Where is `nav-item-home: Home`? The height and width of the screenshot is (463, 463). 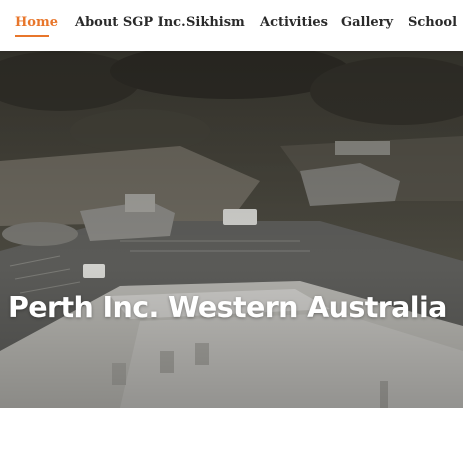 nav-item-home: Home is located at coordinates (36, 22).